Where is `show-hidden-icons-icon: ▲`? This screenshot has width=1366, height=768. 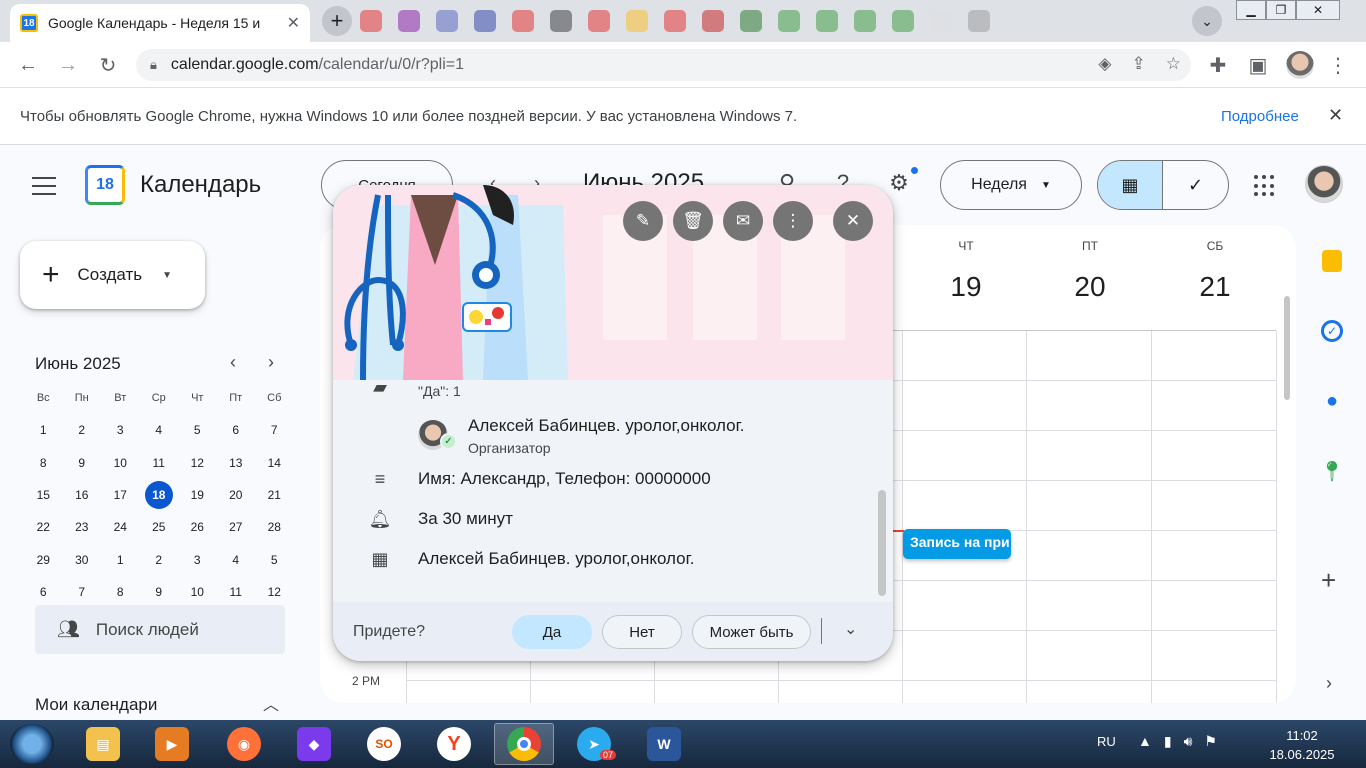 show-hidden-icons-icon: ▲ is located at coordinates (1145, 741).